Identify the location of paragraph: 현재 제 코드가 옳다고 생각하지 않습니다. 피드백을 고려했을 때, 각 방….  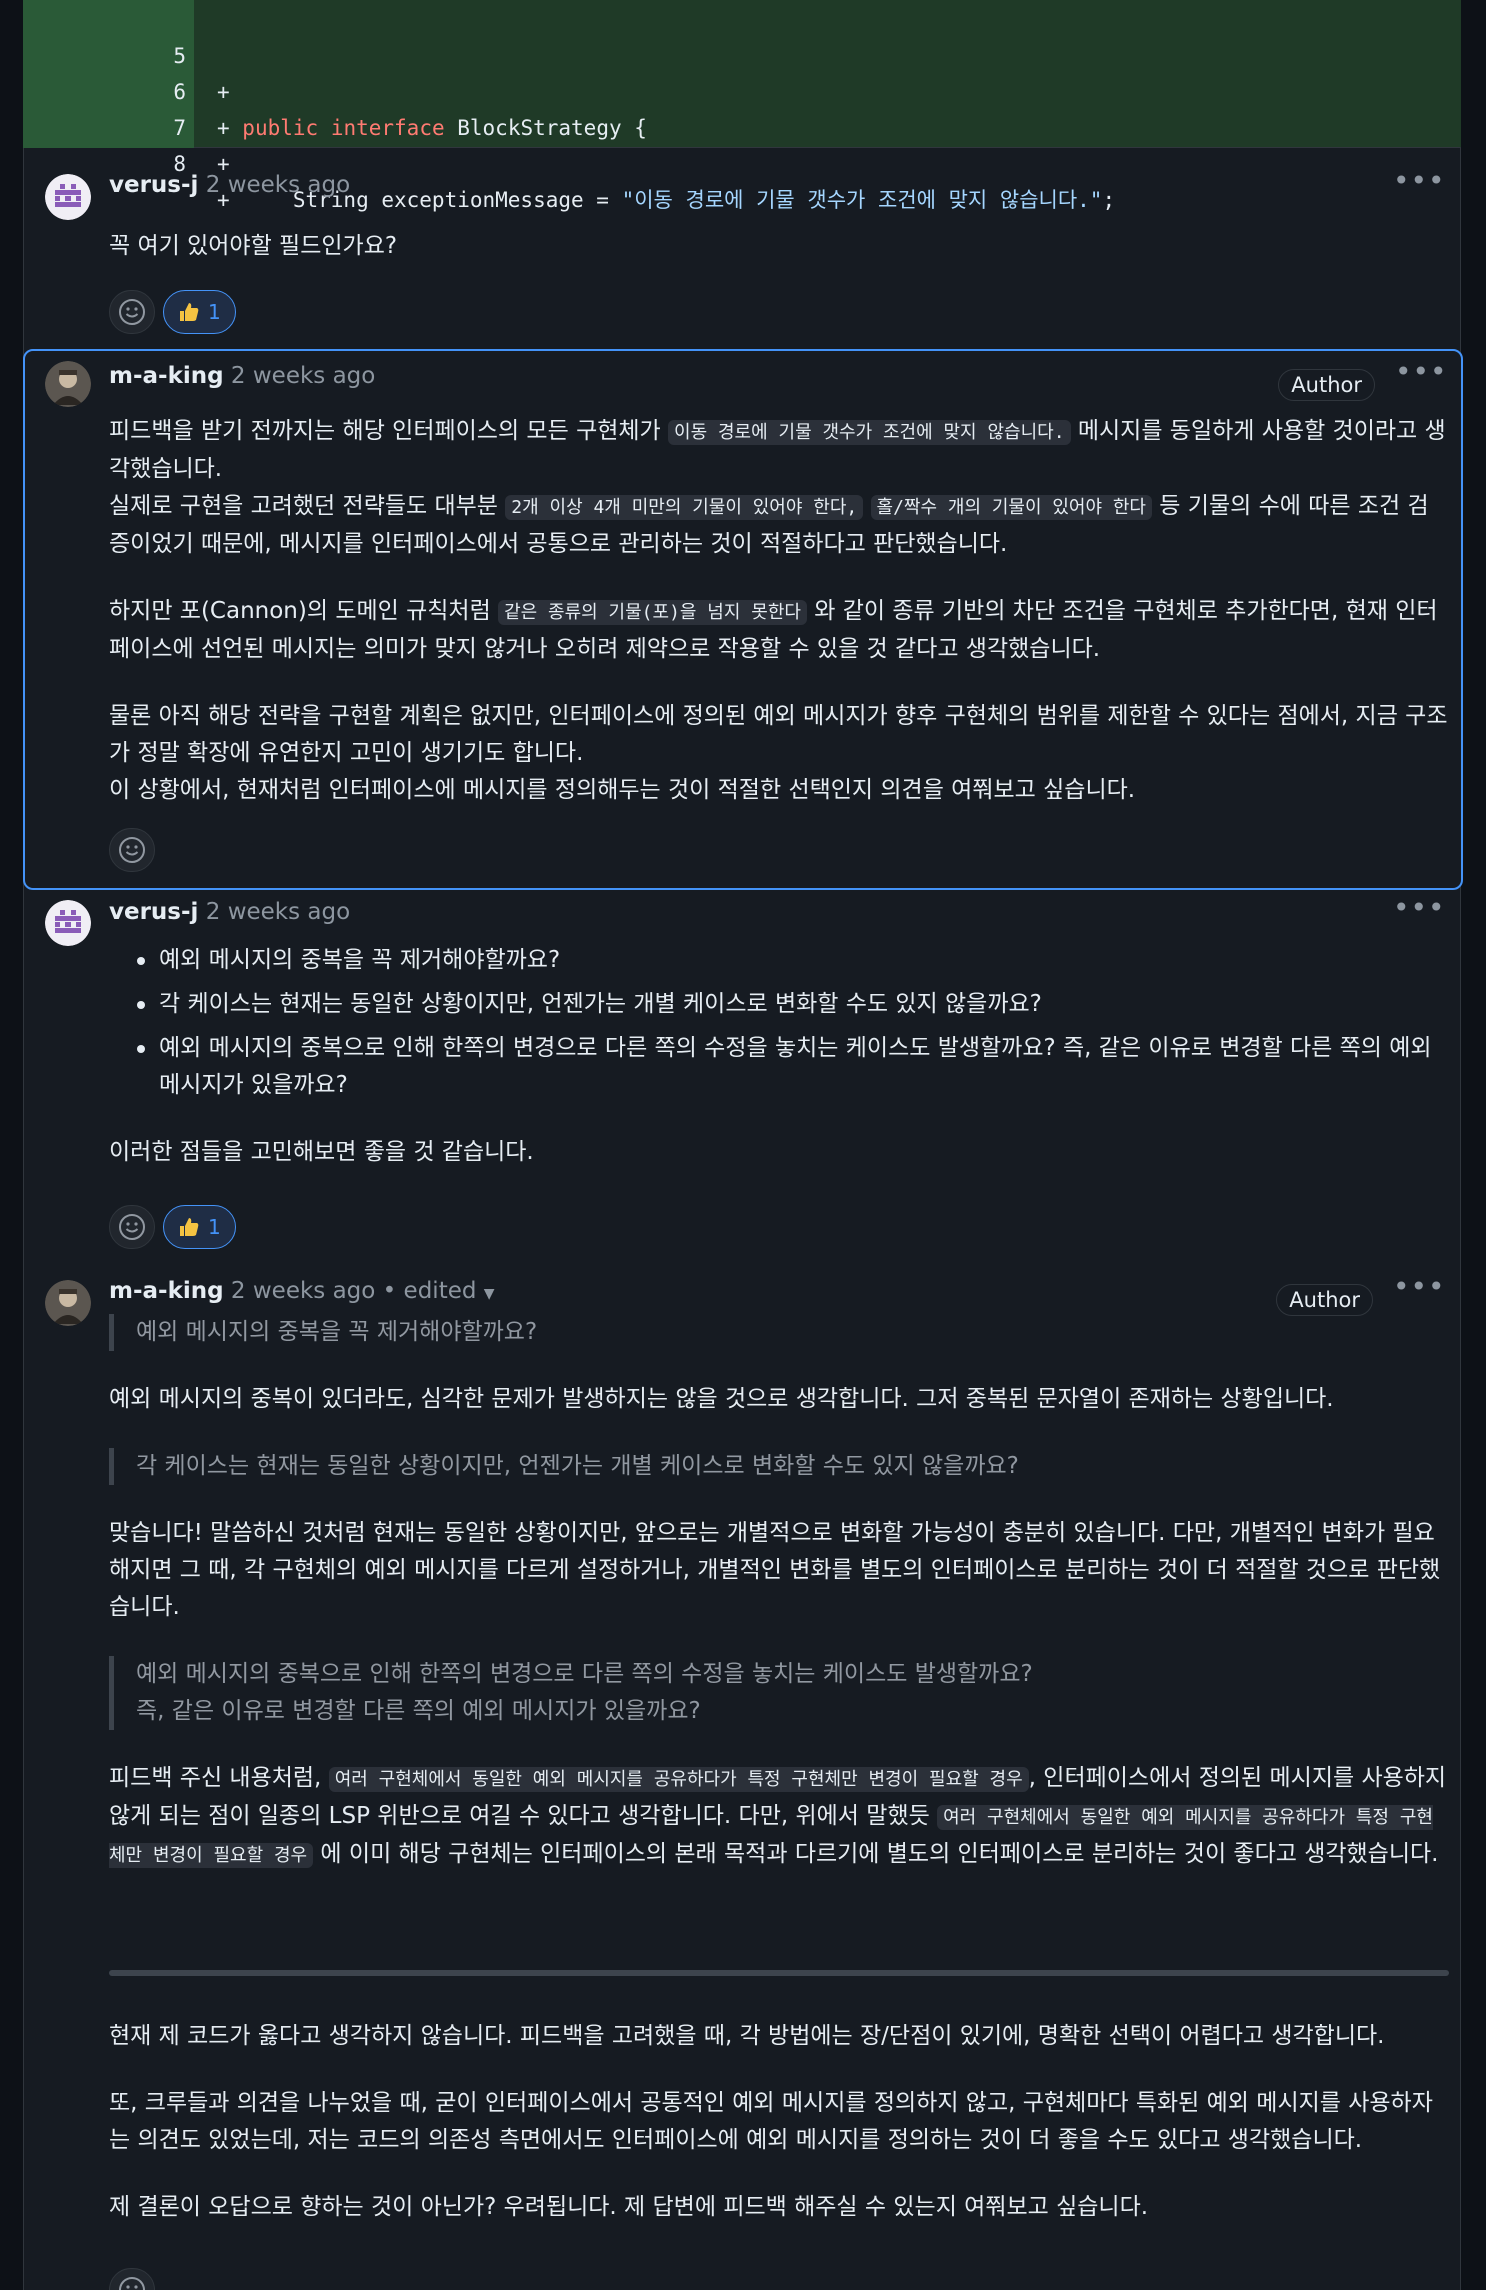
(747, 2036).